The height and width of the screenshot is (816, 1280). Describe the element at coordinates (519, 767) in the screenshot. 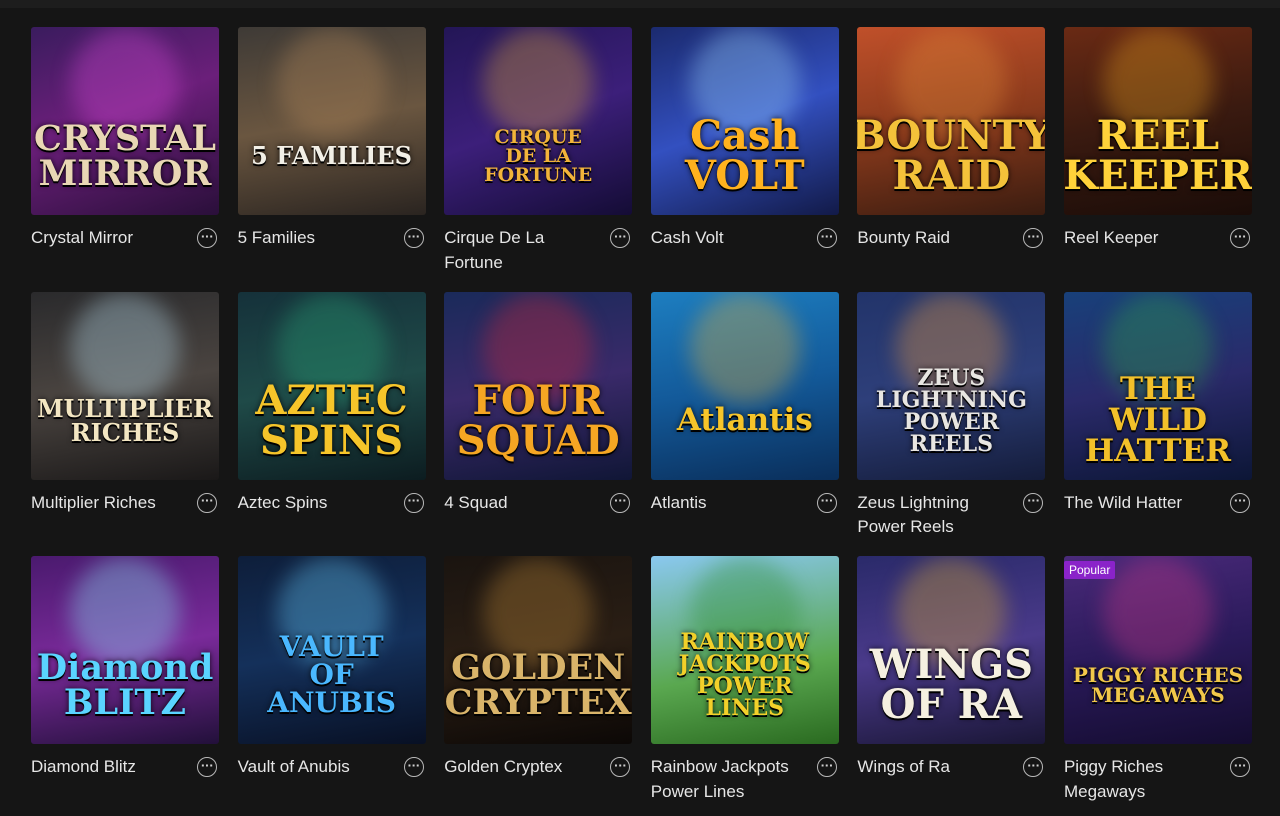

I see `game-title: Golden Cryptex` at that location.